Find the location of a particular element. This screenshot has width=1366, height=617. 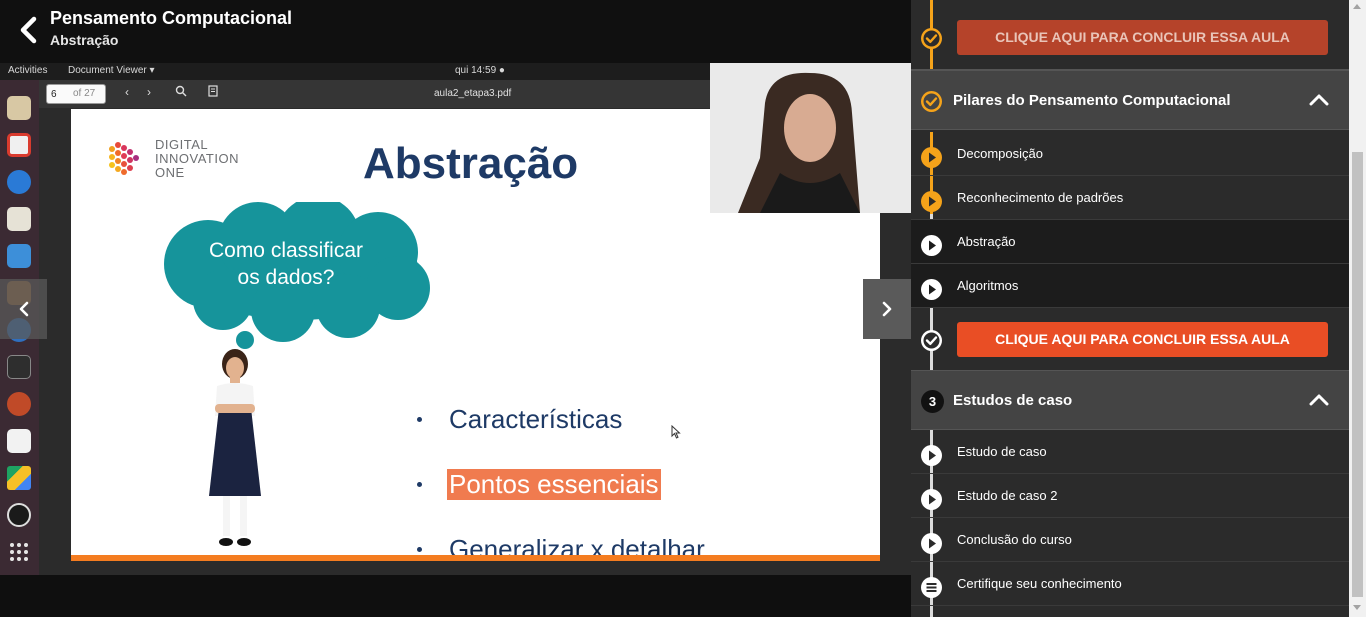

sidebar-scrollbar is located at coordinates (1357, 308).